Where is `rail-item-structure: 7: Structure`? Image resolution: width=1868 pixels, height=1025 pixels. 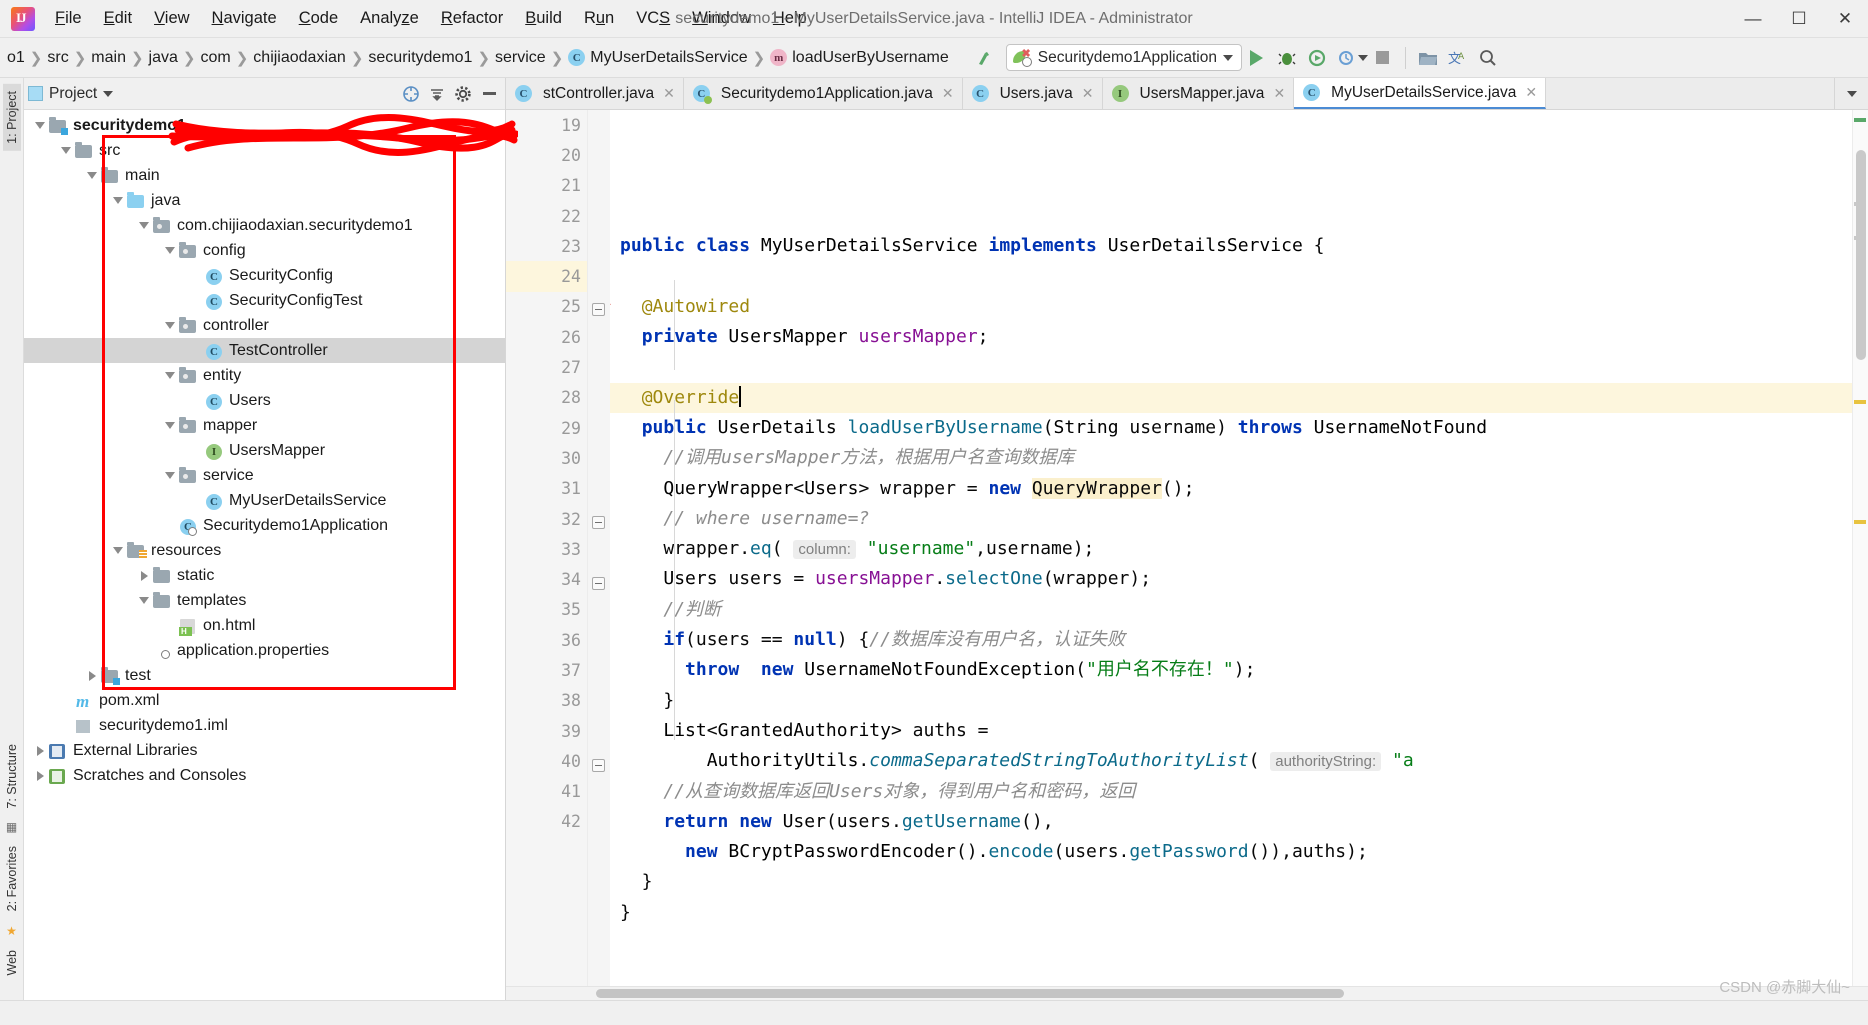 rail-item-structure: 7: Structure is located at coordinates (12, 776).